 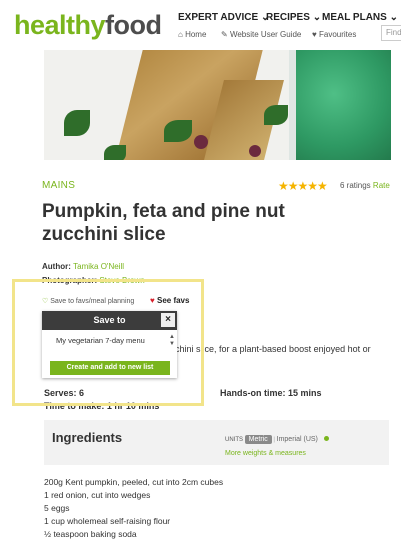 What do you see at coordinates (60, 25) in the screenshot?
I see `logo-healthy: healthy` at bounding box center [60, 25].